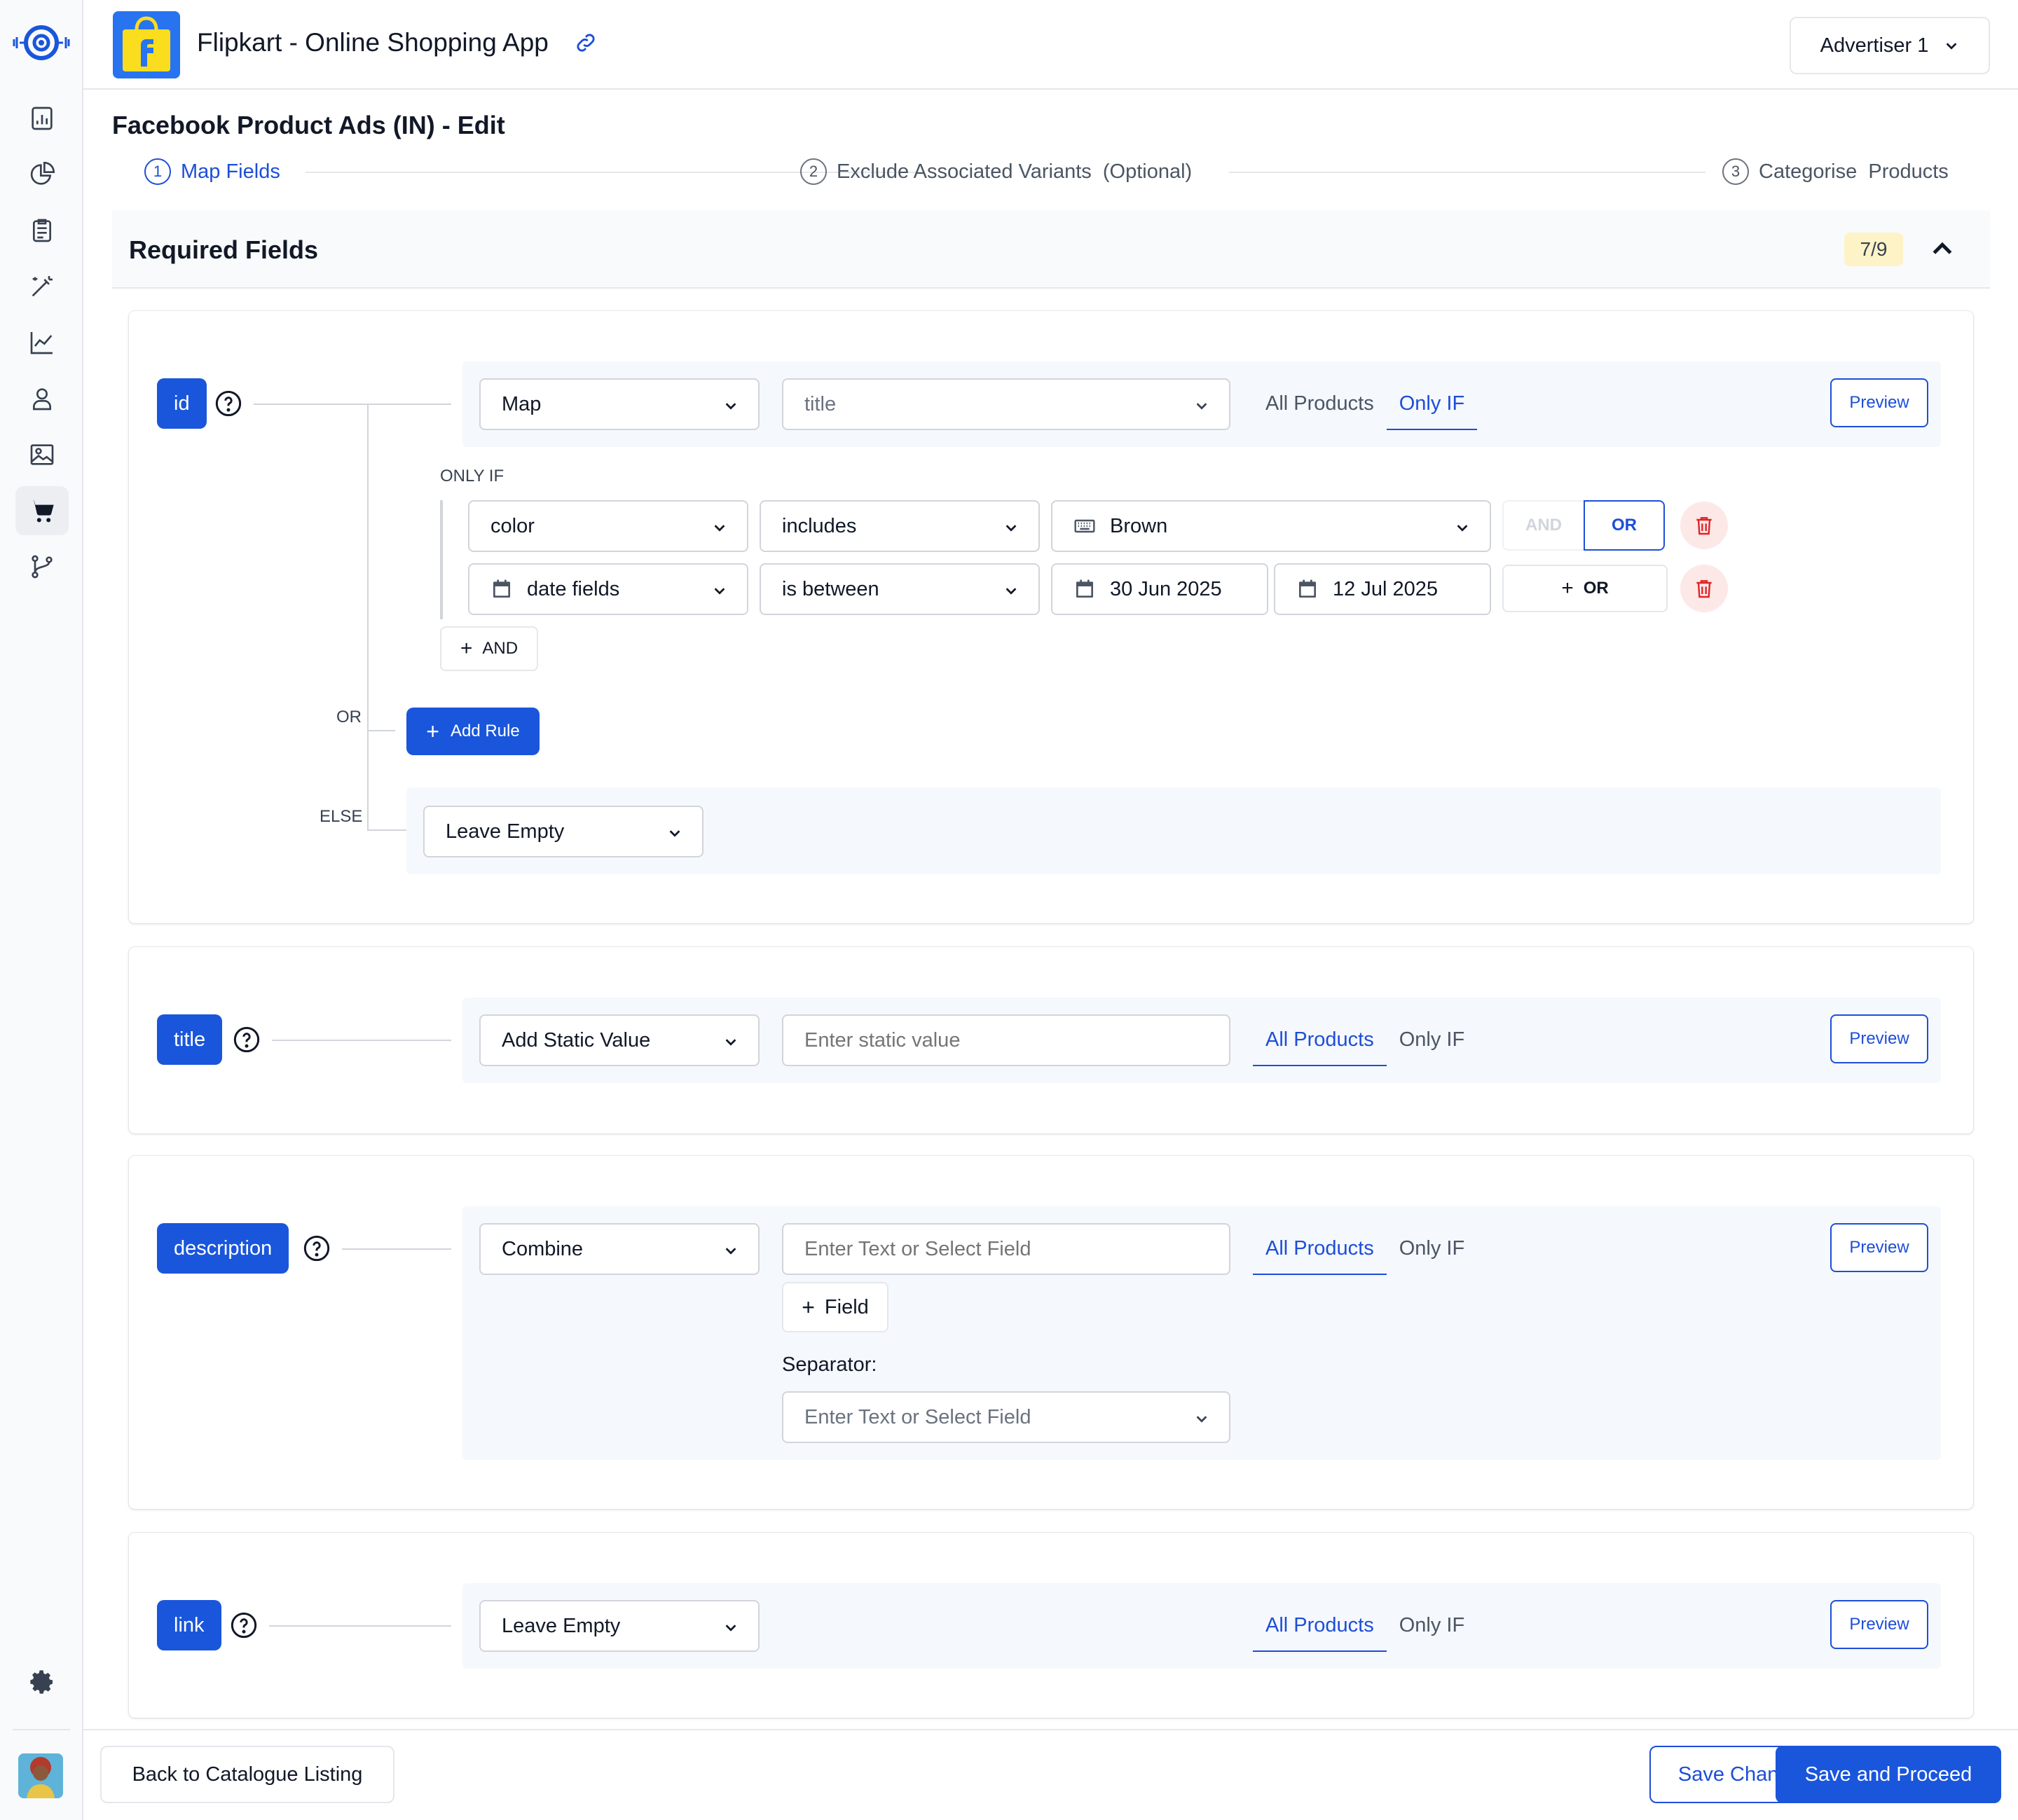  I want to click on and-or-toggle: AND OR, so click(1583, 525).